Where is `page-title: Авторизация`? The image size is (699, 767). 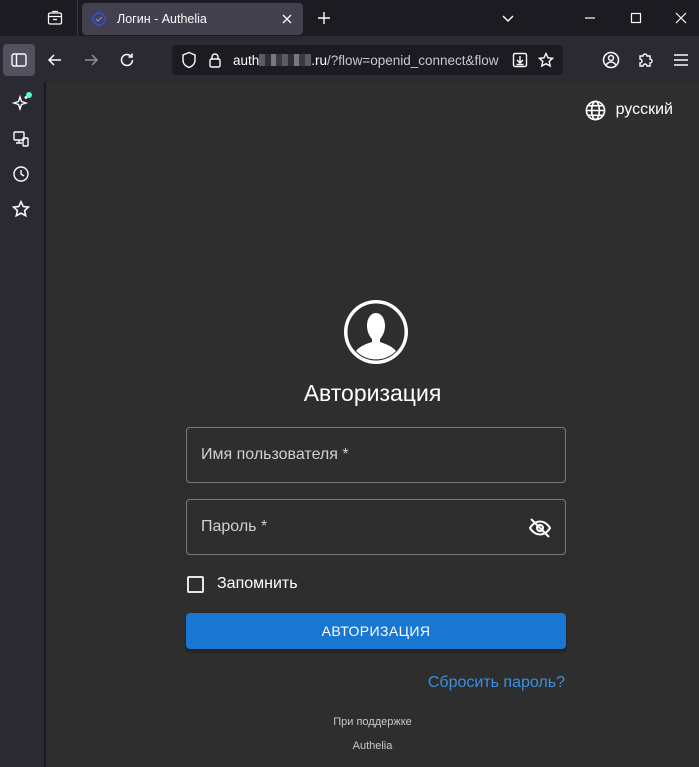 page-title: Авторизация is located at coordinates (372, 393).